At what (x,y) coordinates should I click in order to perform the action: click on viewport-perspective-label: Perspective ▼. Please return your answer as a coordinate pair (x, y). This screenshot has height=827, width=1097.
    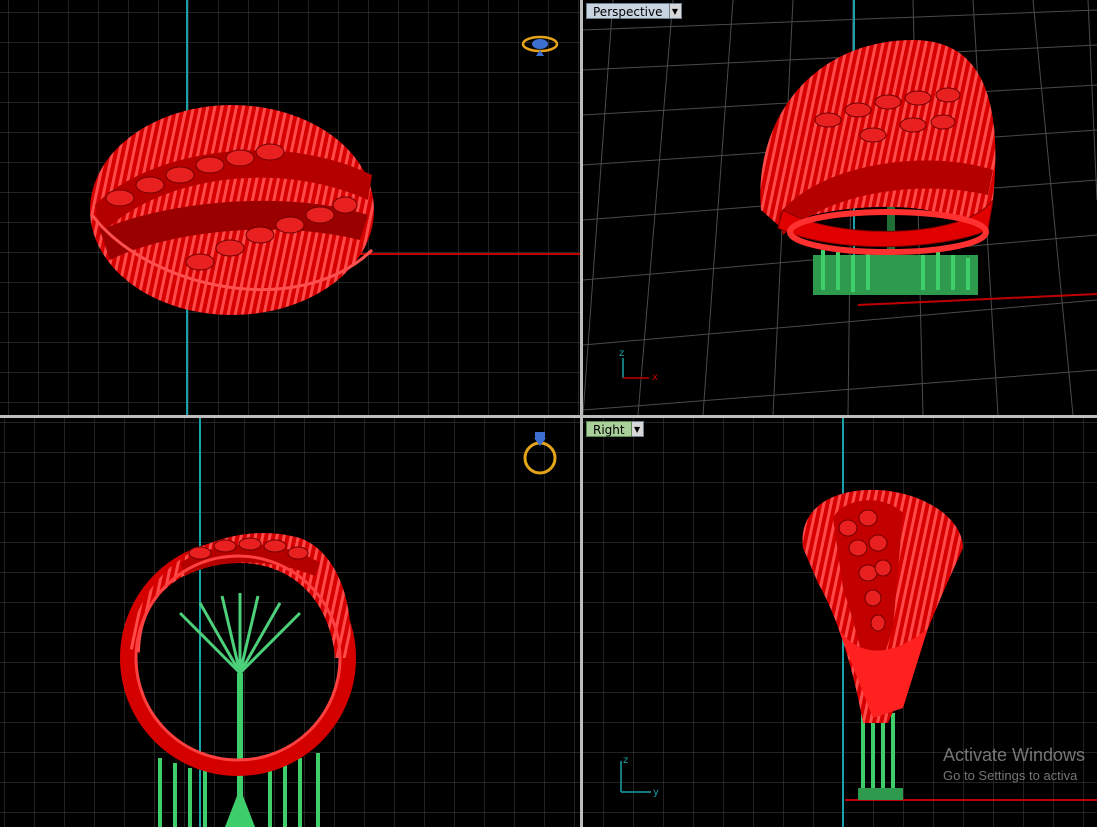
    Looking at the image, I should click on (634, 11).